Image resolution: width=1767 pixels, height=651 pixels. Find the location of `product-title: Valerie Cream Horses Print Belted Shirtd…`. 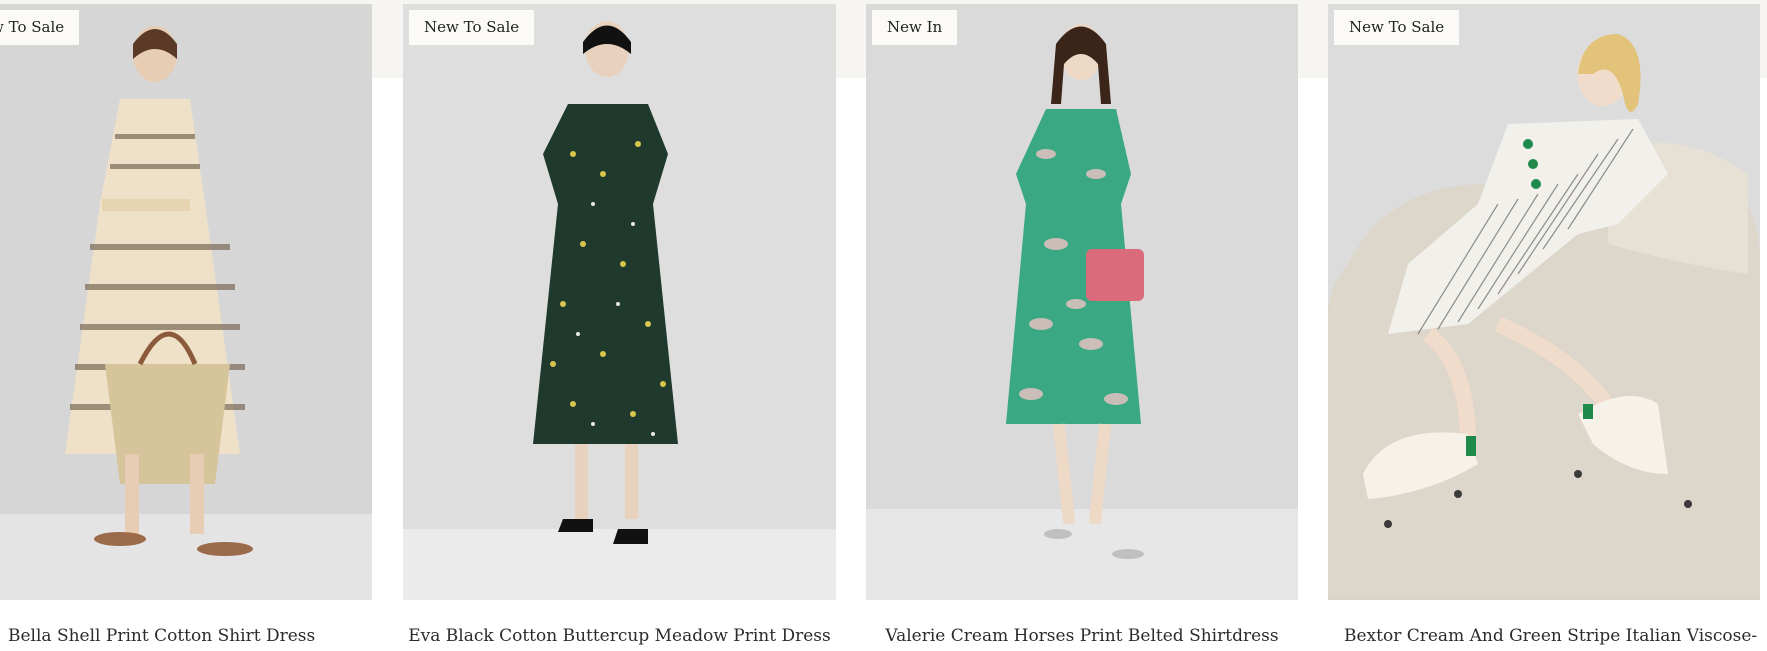

product-title: Valerie Cream Horses Print Belted Shirtd… is located at coordinates (1082, 636).